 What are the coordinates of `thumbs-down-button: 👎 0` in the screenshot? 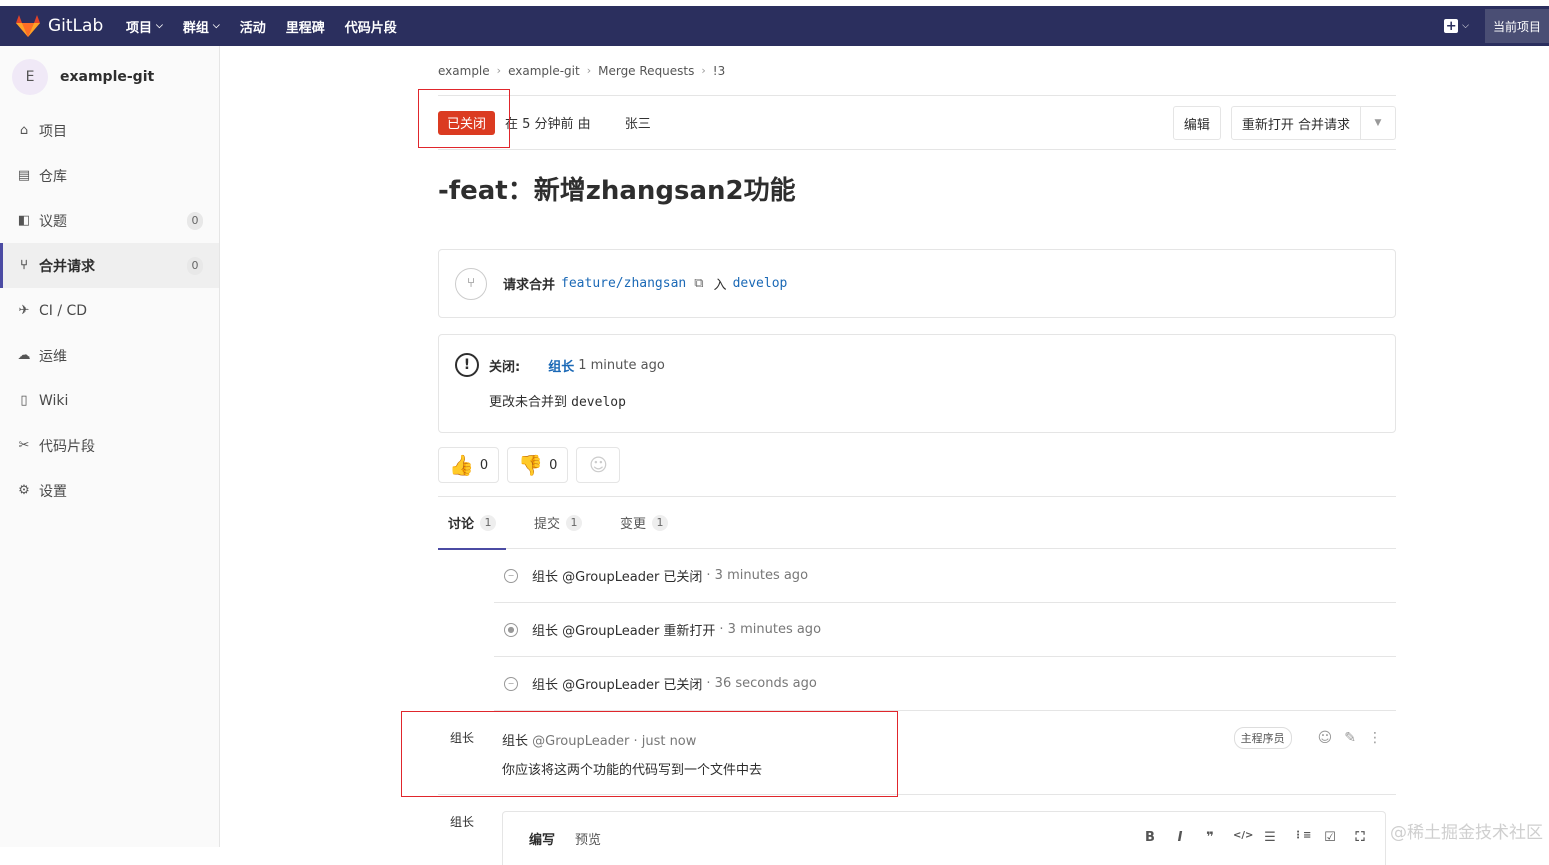 It's located at (537, 465).